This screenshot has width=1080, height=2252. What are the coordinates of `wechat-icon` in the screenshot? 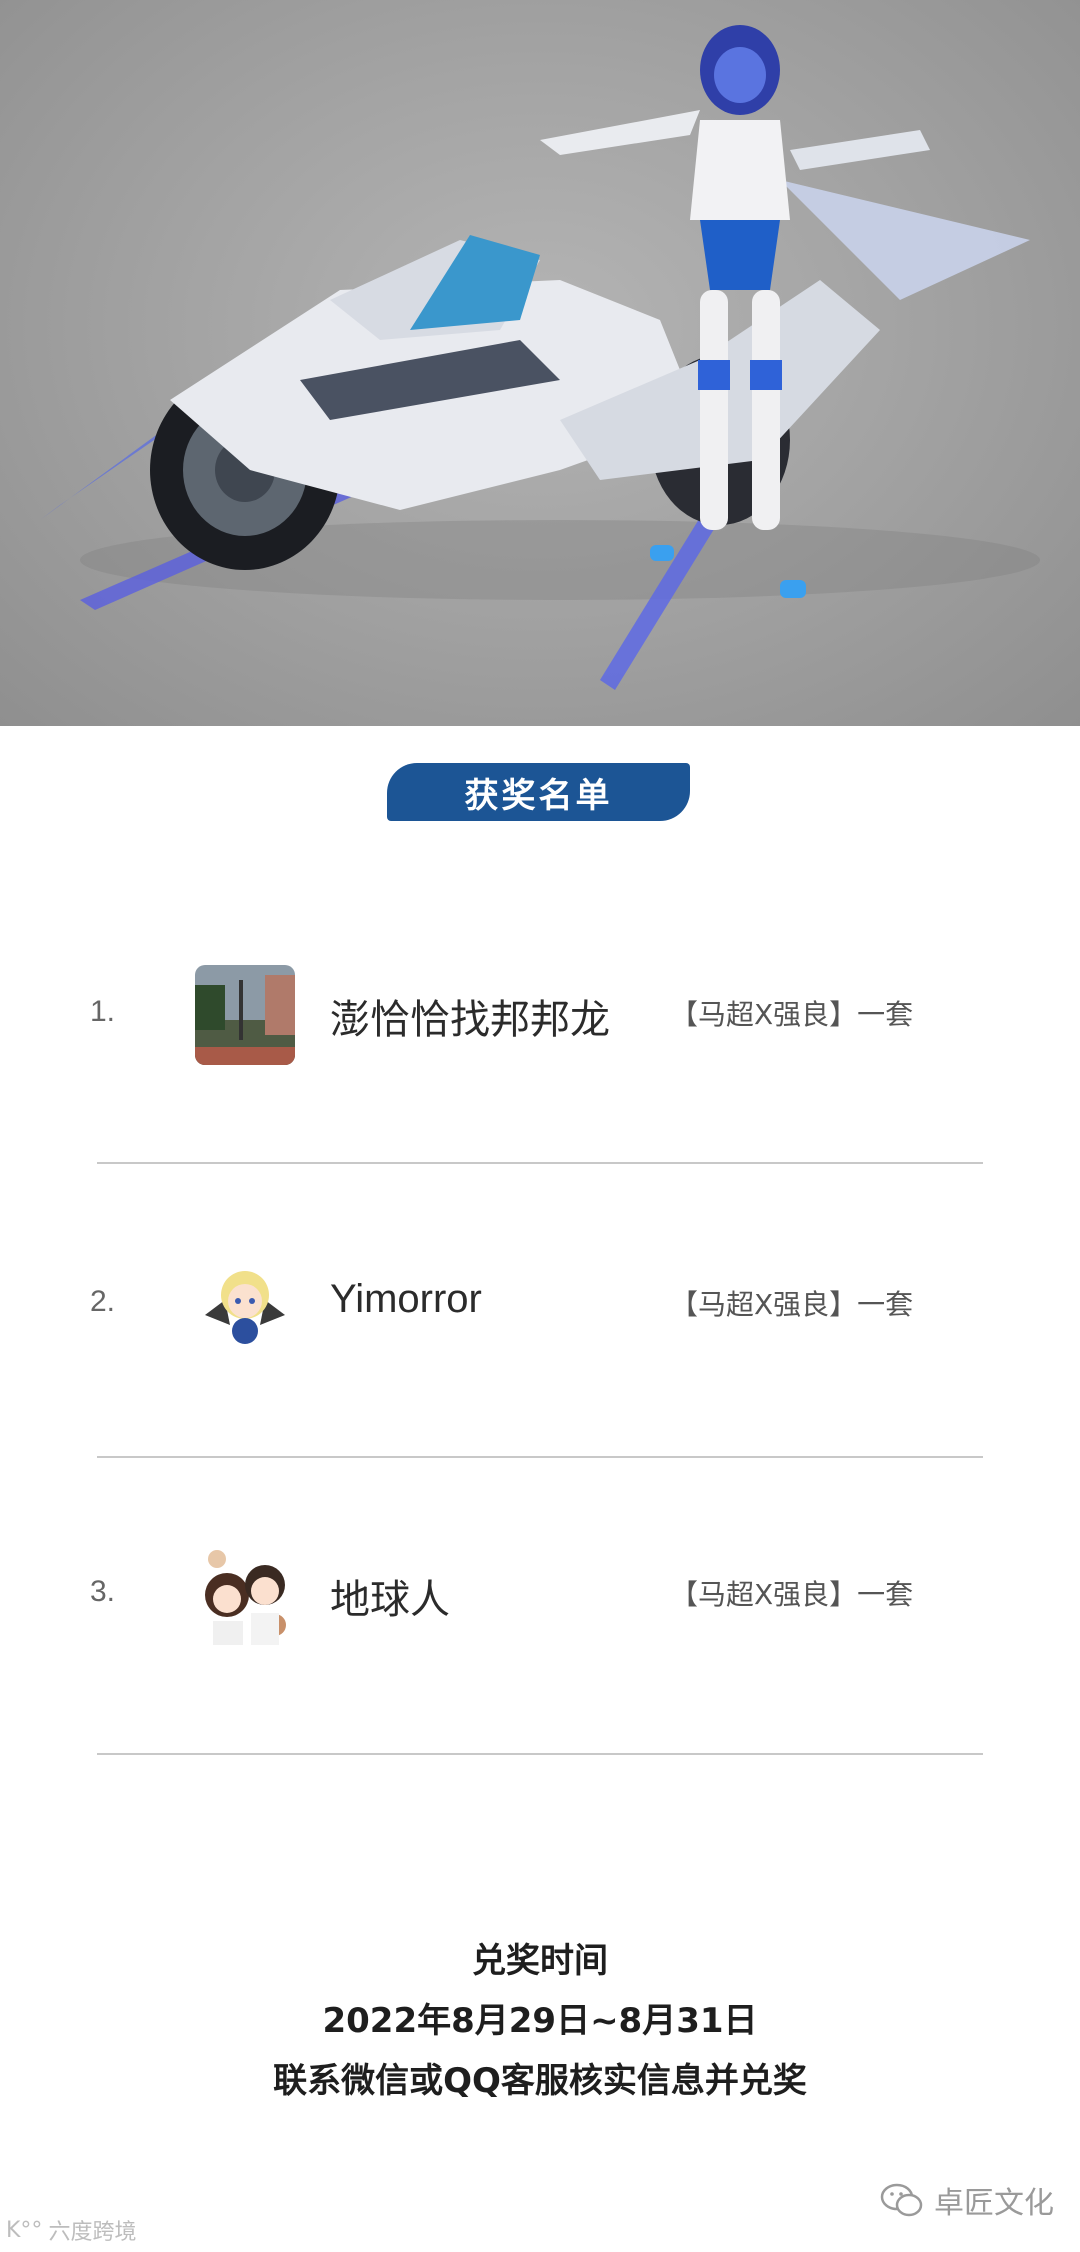 It's located at (901, 2200).